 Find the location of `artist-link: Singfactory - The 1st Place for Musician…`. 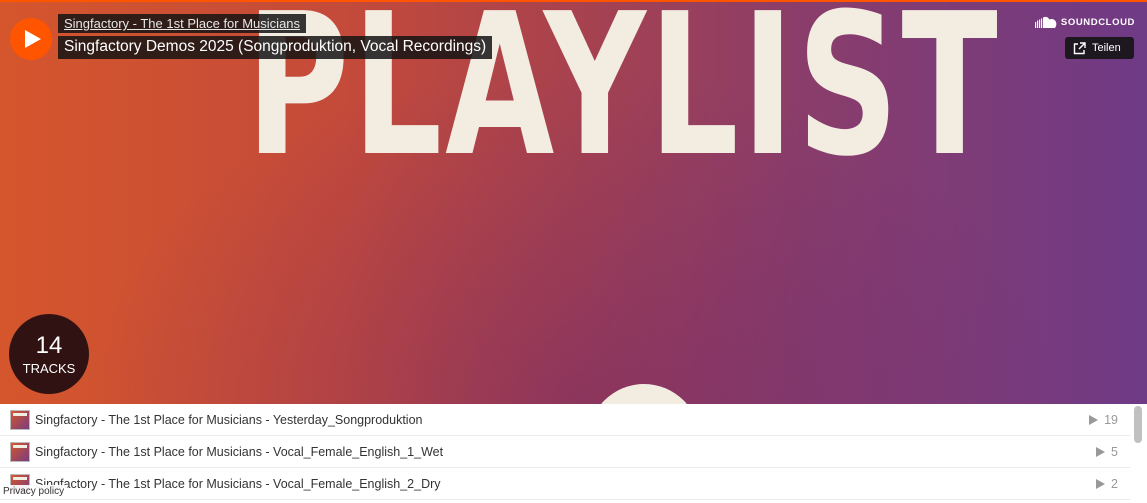

artist-link: Singfactory - The 1st Place for Musician… is located at coordinates (182, 23).